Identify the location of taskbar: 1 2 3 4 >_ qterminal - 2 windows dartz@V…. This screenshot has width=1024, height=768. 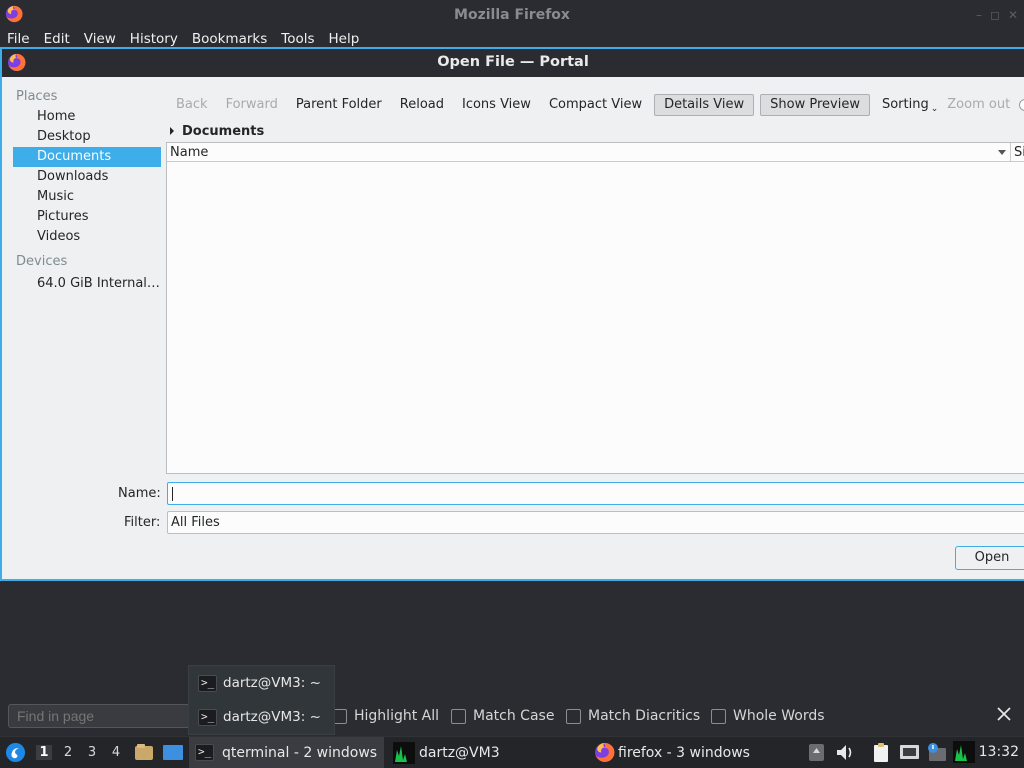
(512, 752).